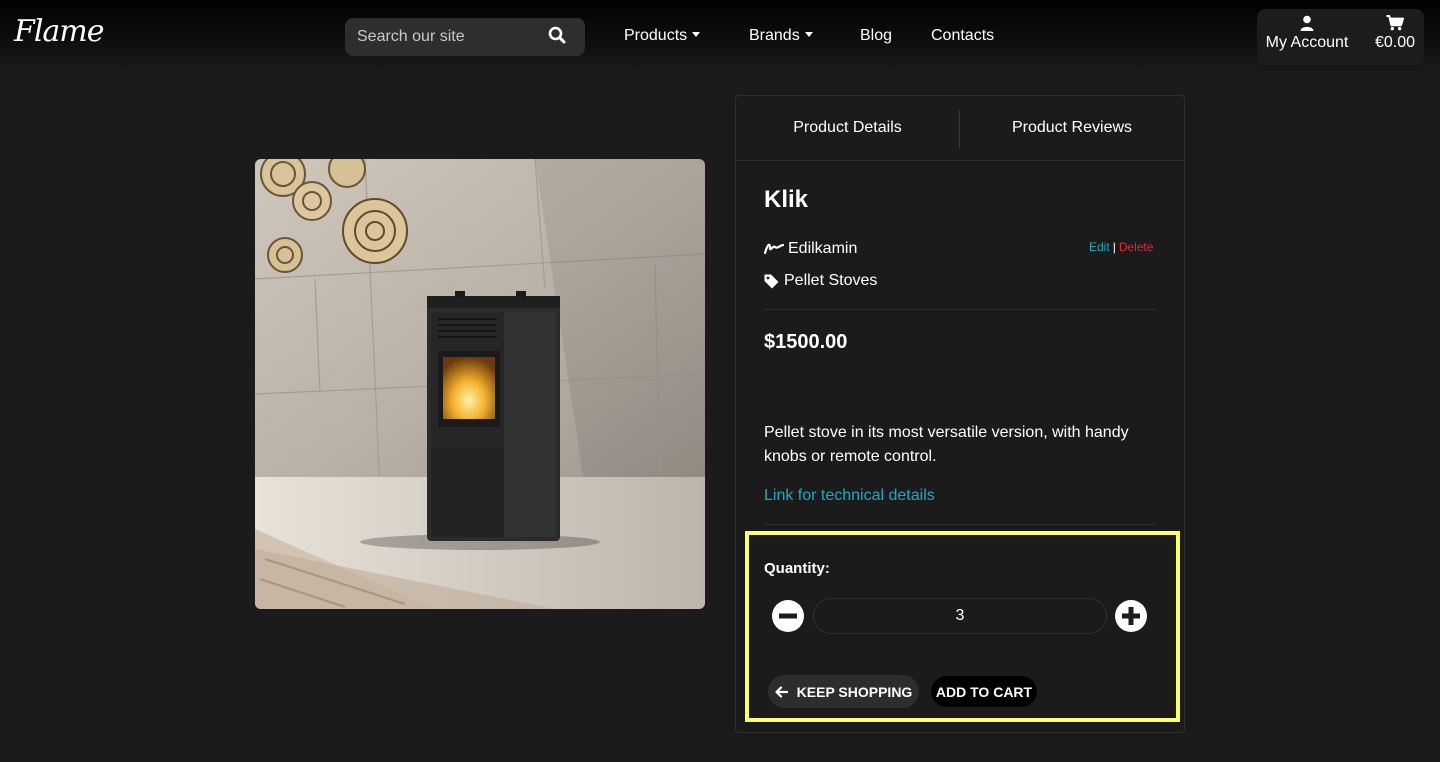  What do you see at coordinates (1395, 23) in the screenshot?
I see `cart-icon` at bounding box center [1395, 23].